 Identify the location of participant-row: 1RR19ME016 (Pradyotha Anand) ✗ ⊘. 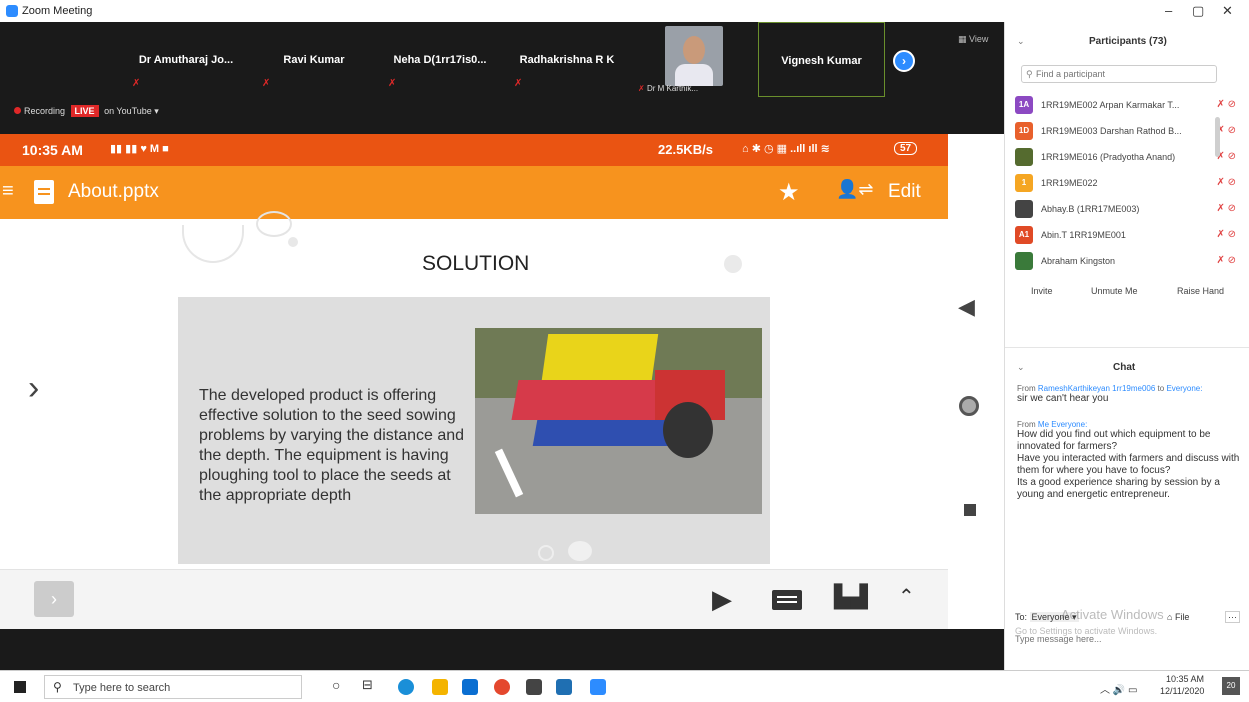
(1127, 157).